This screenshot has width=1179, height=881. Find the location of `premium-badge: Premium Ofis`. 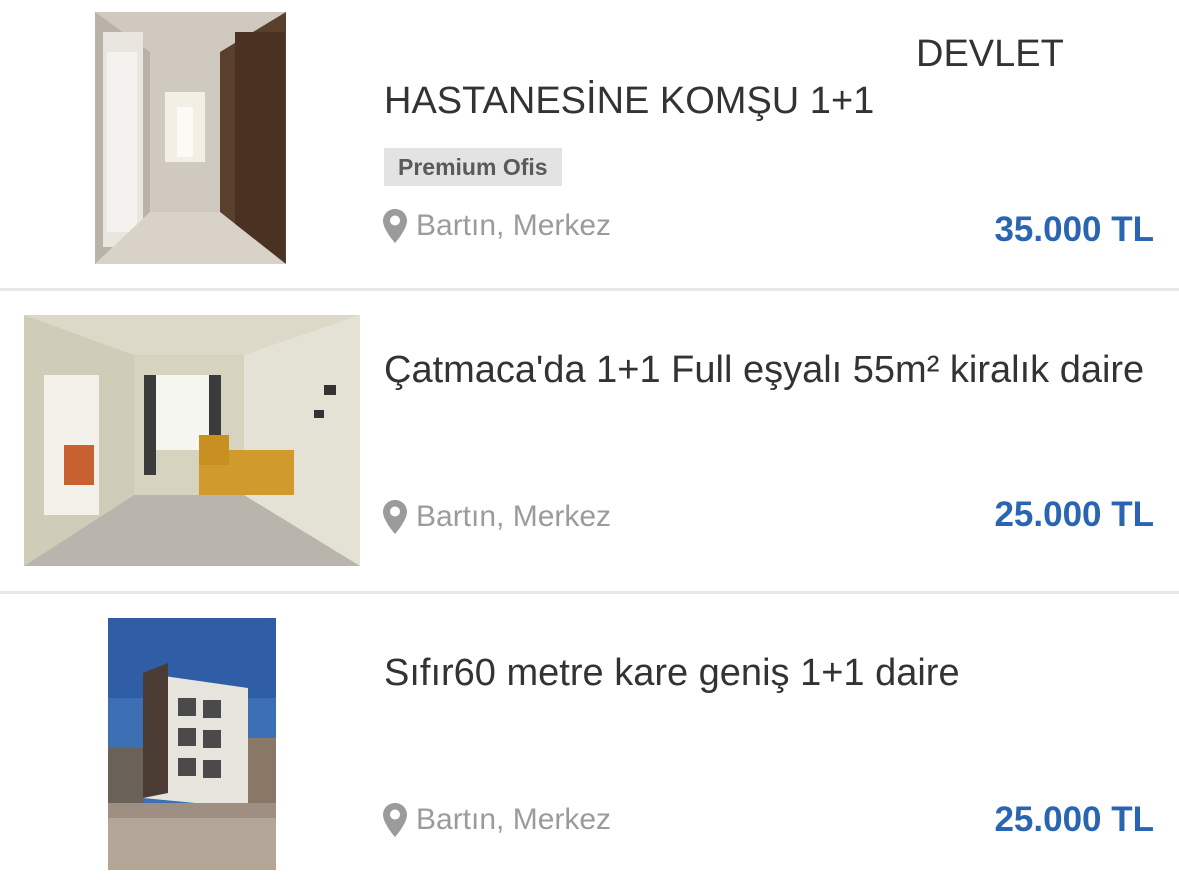

premium-badge: Premium Ofis is located at coordinates (473, 167).